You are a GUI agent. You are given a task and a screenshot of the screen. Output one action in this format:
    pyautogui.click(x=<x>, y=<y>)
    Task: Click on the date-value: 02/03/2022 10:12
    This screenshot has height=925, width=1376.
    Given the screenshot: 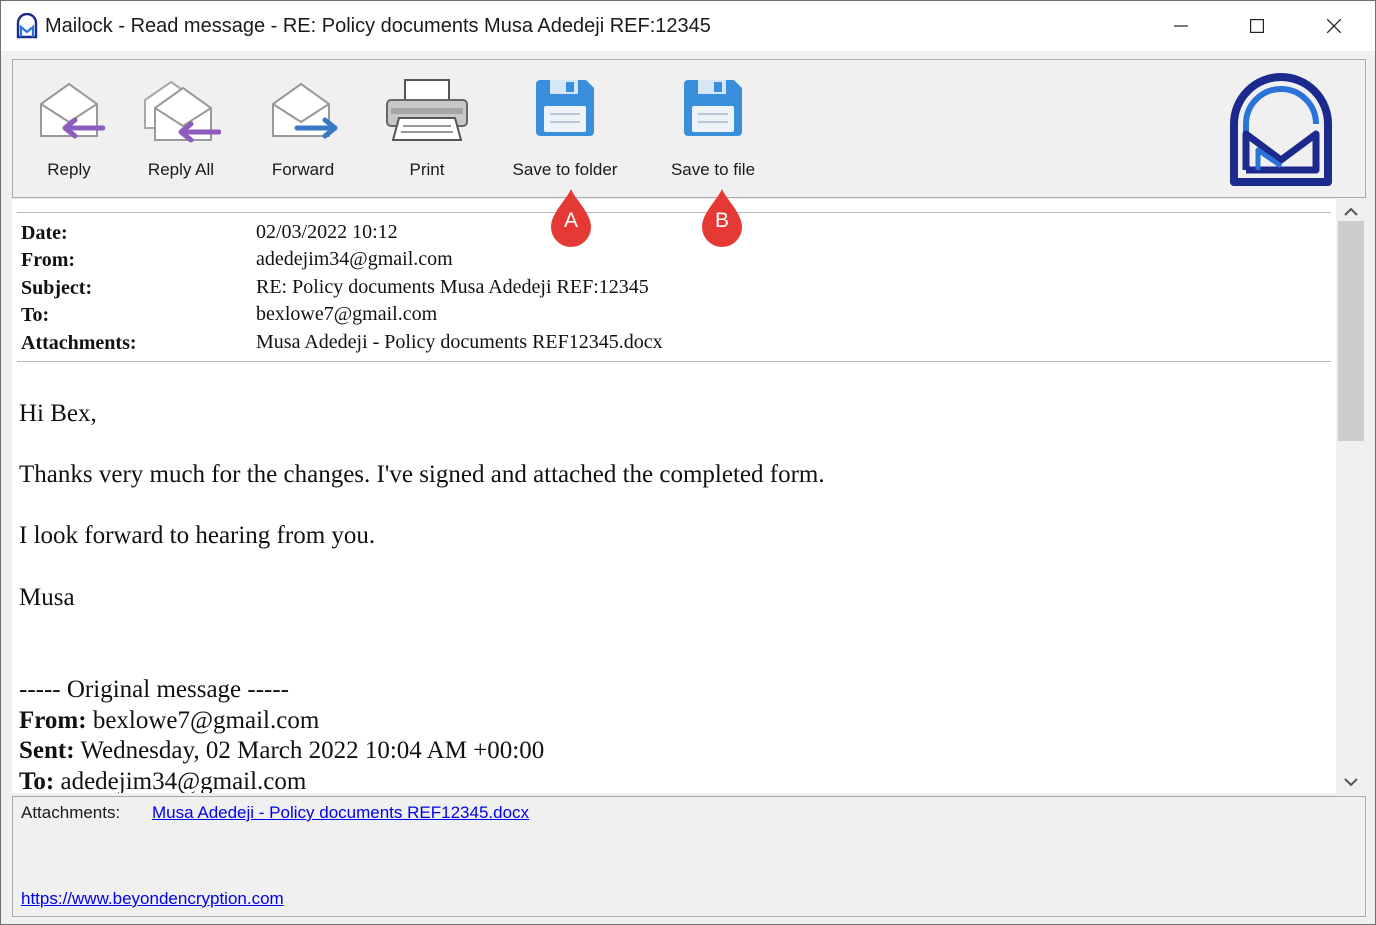 What is the action you would take?
    pyautogui.click(x=327, y=232)
    